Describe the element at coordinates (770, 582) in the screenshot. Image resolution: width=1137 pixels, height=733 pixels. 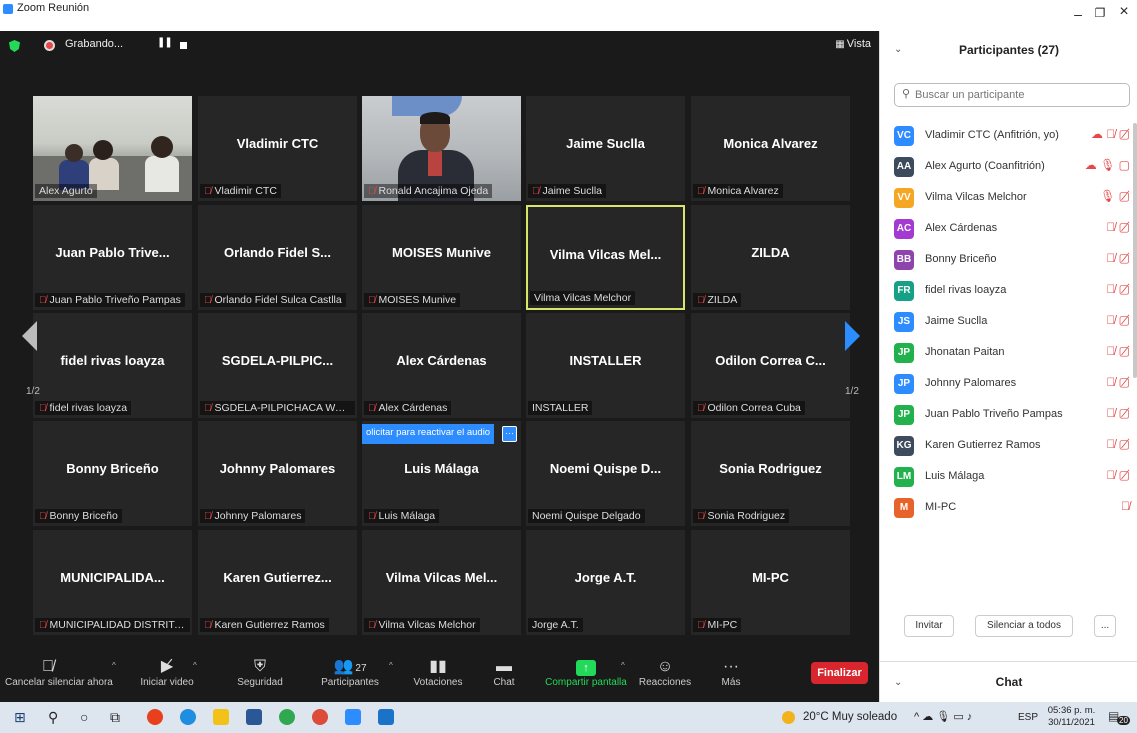
I see `video-tile: MI-PC 🎙̸ MI-PC` at that location.